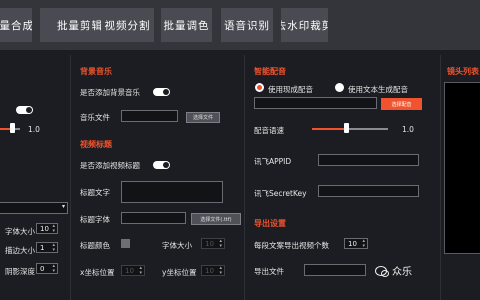 The width and height of the screenshot is (480, 300). I want to click on select-dub-button: 选择配音, so click(401, 104).